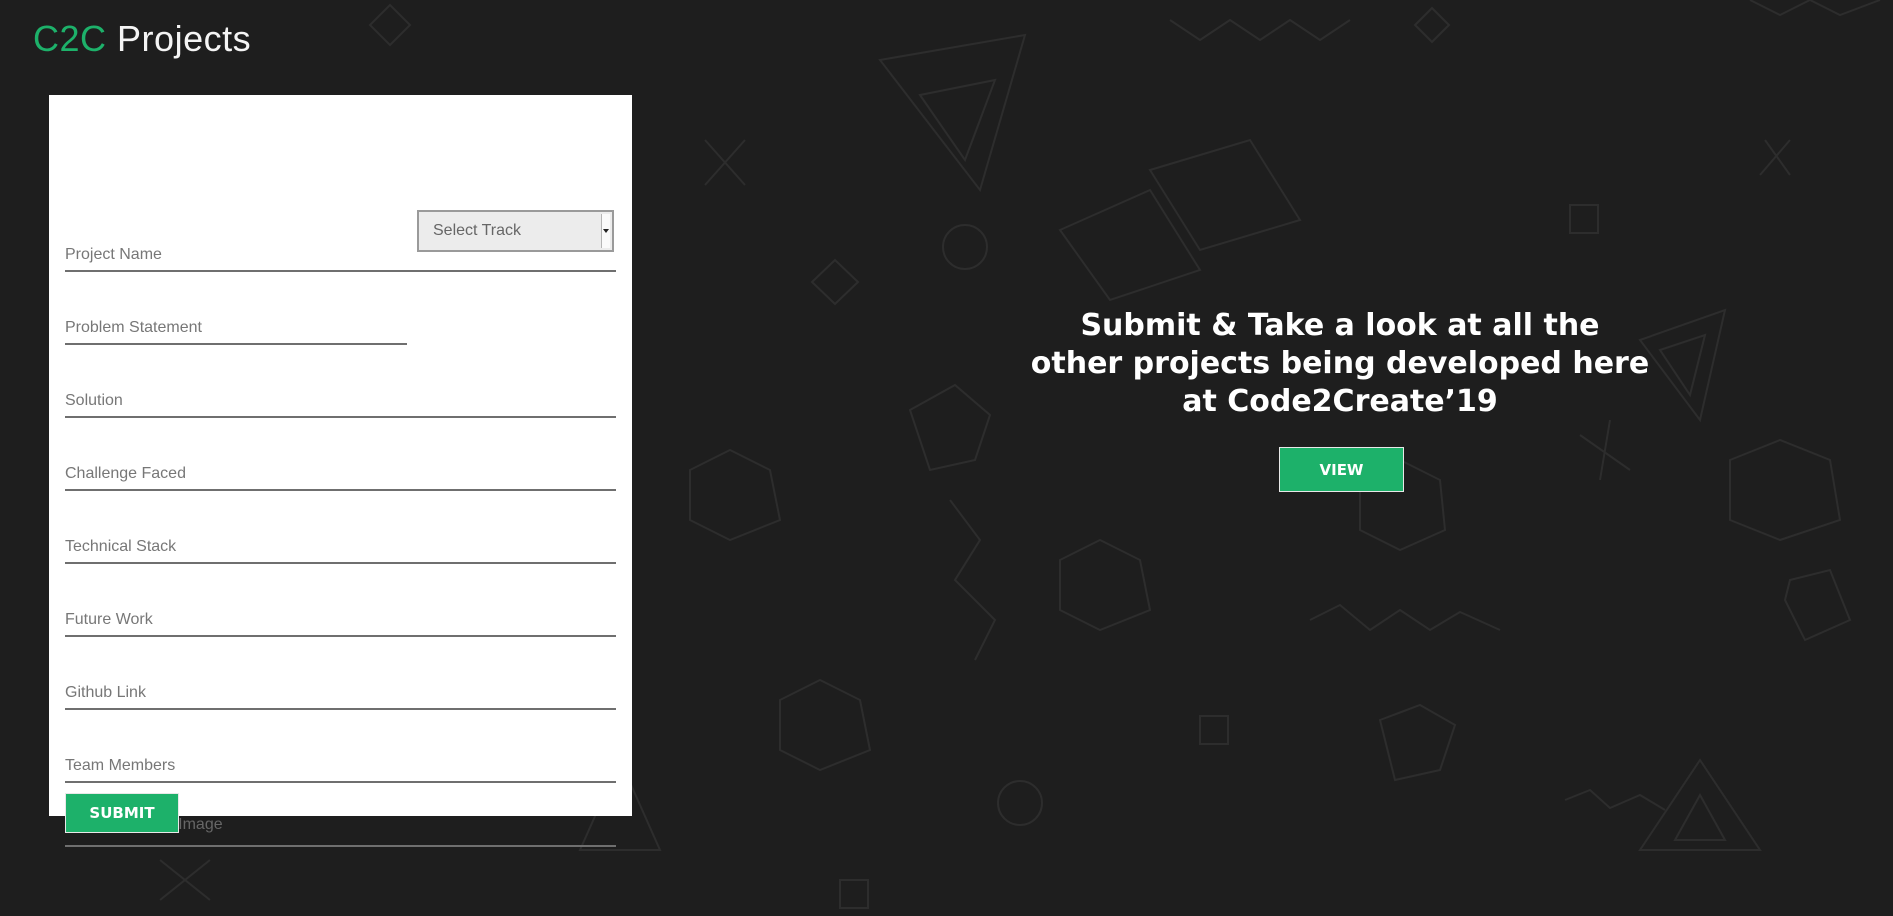 This screenshot has width=1893, height=916. I want to click on challenge-faced-input, so click(340, 474).